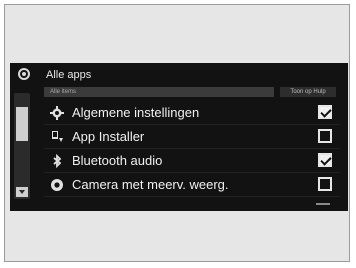 This screenshot has height=268, width=356. Describe the element at coordinates (192, 161) in the screenshot. I see `list-item: Bluetooth audio` at that location.